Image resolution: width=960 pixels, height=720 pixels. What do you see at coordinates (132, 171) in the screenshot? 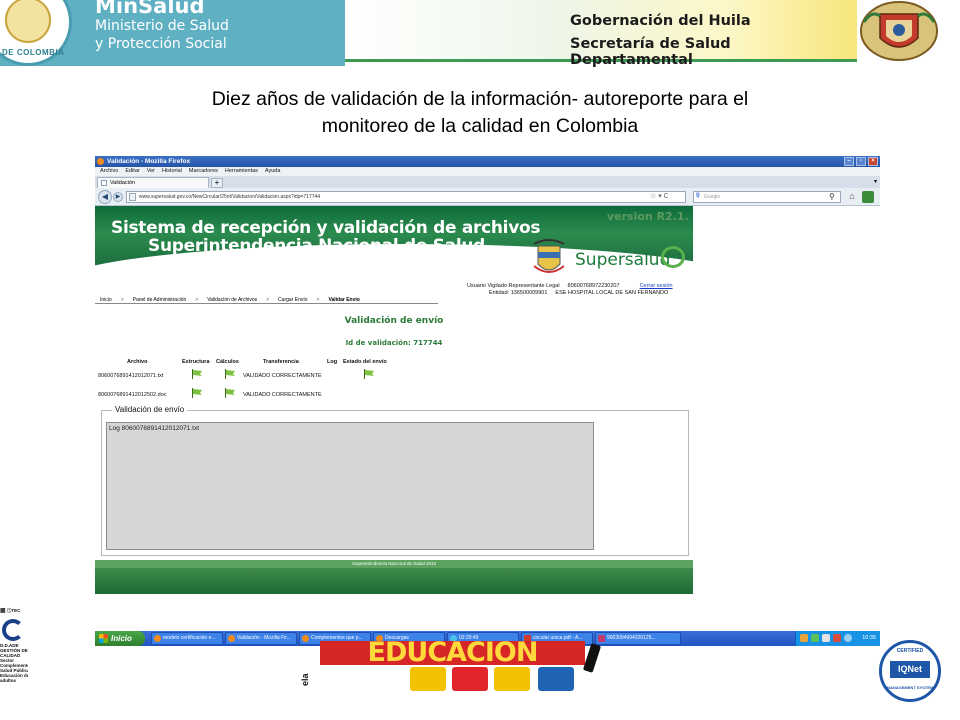
I see `menu-editar: Editar` at bounding box center [132, 171].